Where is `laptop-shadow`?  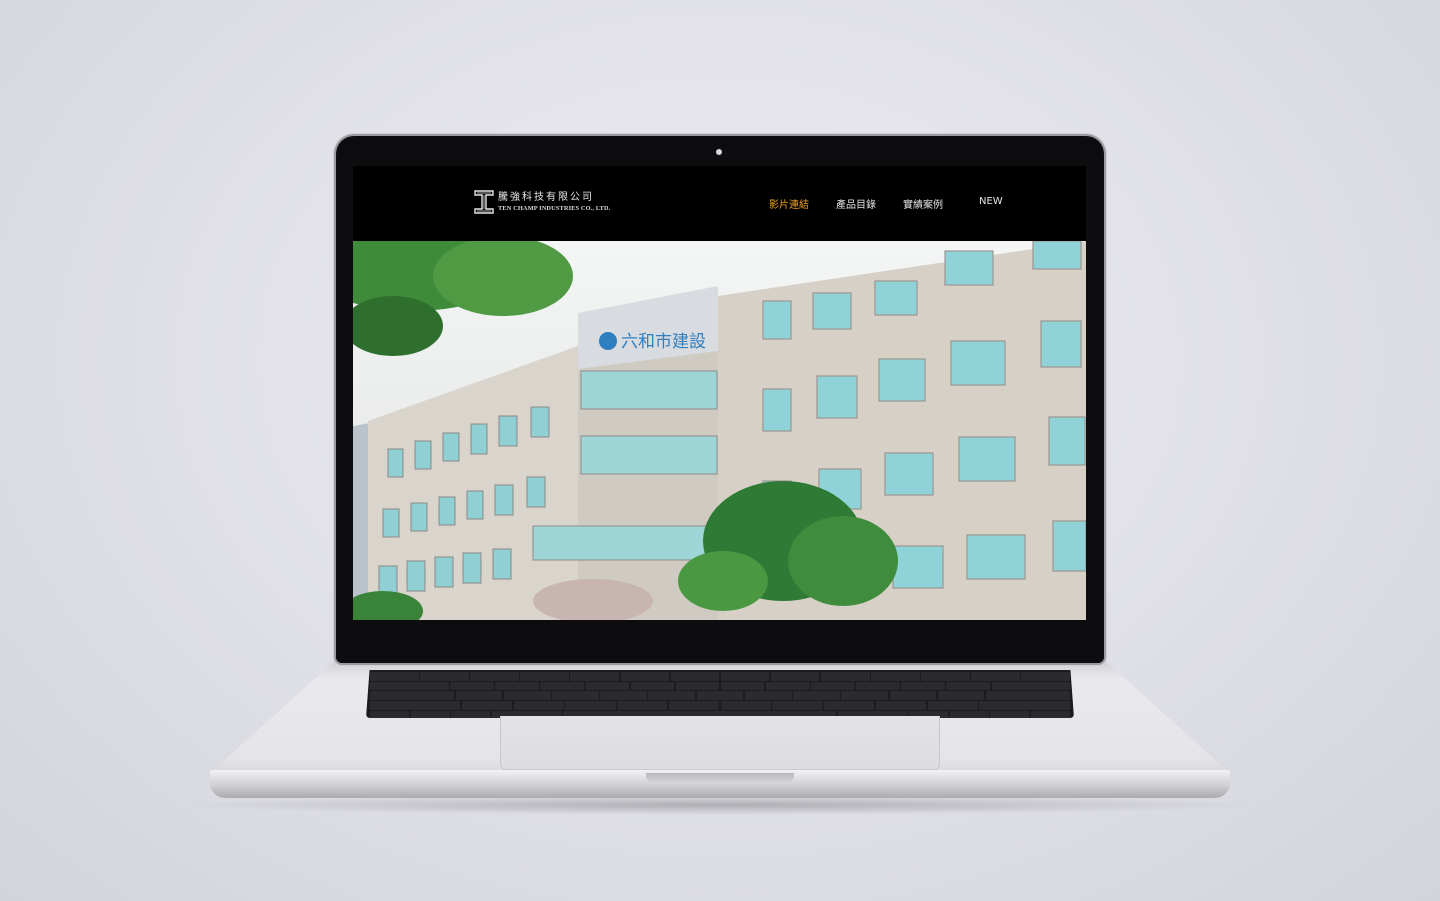 laptop-shadow is located at coordinates (720, 805).